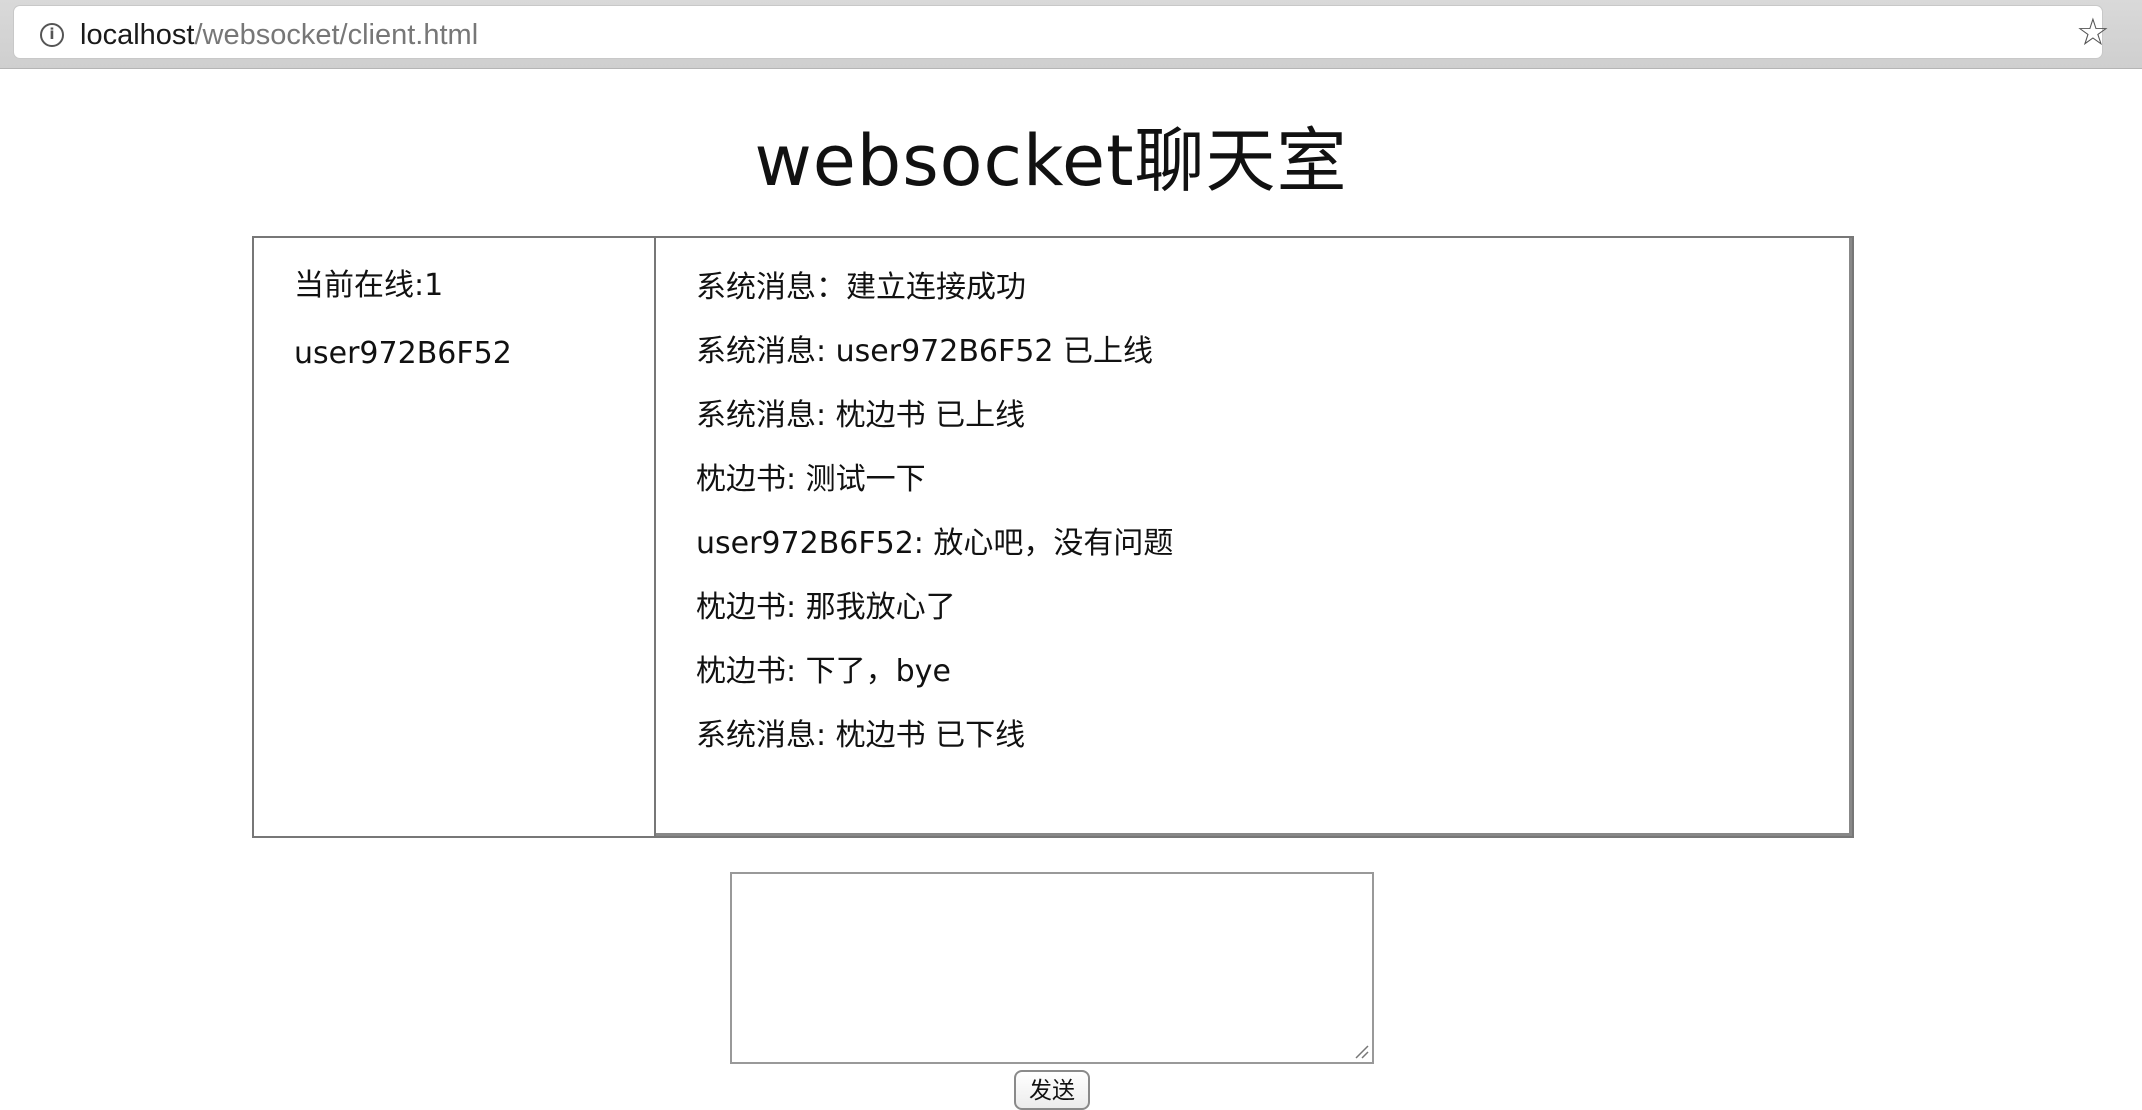 Image resolution: width=2142 pixels, height=1110 pixels. Describe the element at coordinates (369, 285) in the screenshot. I see `online-count: 当前在线:1` at that location.